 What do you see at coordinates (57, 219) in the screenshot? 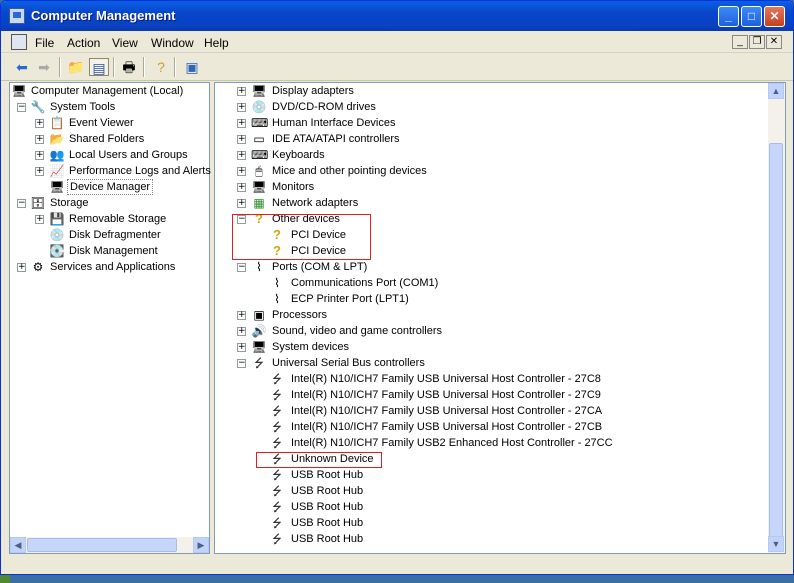
I see `removable-storage-icon: 💾` at bounding box center [57, 219].